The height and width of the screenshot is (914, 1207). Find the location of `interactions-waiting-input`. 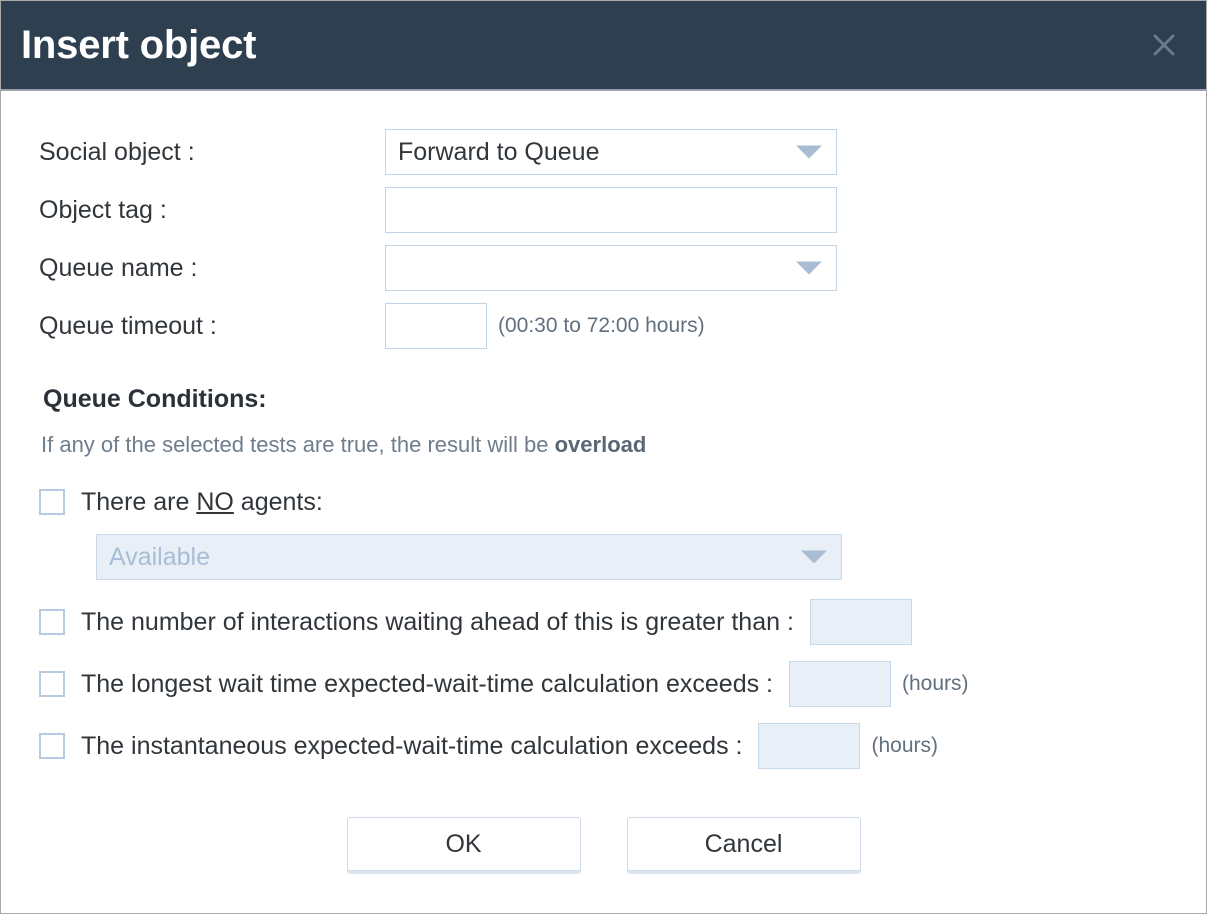

interactions-waiting-input is located at coordinates (860, 622).